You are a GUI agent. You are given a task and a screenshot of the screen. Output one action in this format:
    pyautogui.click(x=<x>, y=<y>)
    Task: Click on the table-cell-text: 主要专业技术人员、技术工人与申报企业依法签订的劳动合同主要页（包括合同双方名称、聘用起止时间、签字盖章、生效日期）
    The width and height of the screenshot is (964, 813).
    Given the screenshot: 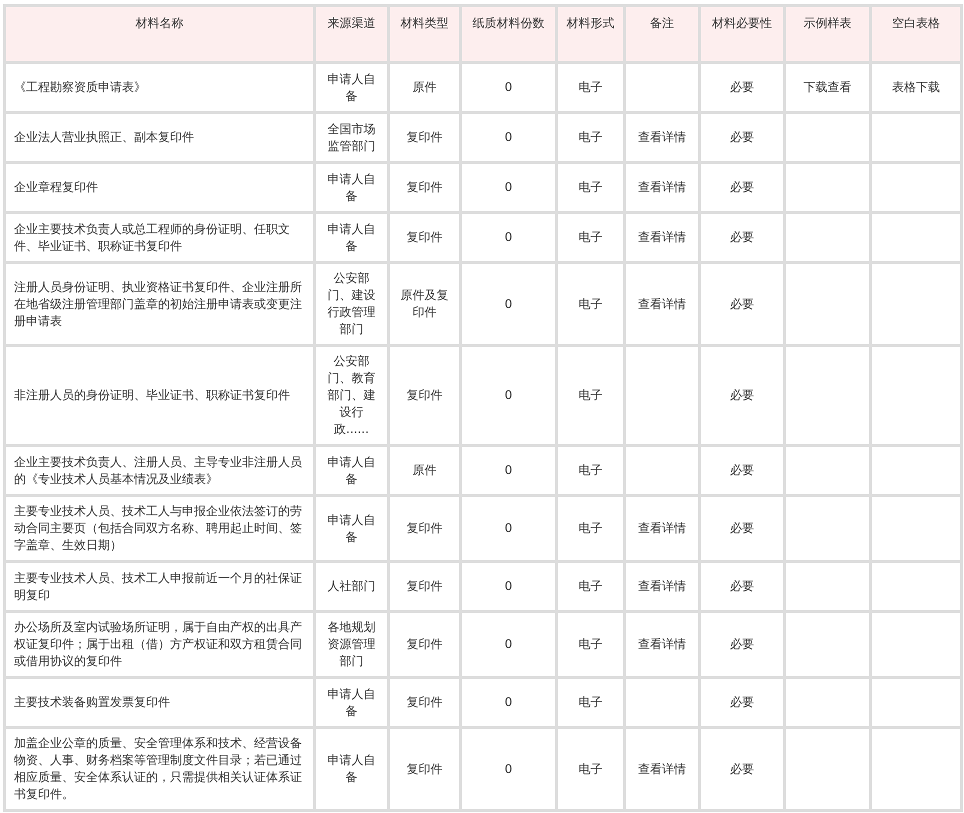 What is the action you would take?
    pyautogui.click(x=158, y=528)
    